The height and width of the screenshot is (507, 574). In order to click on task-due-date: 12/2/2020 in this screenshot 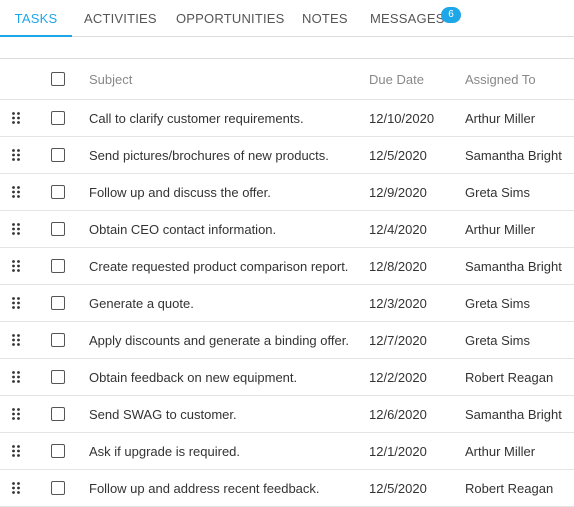, I will do `click(398, 377)`.